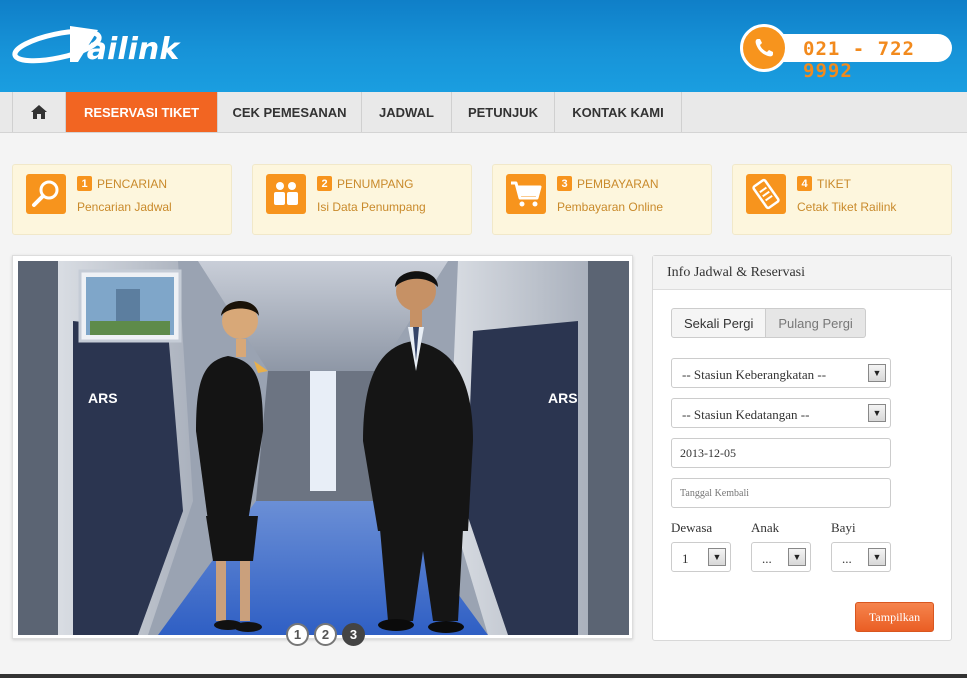 Image resolution: width=967 pixels, height=678 pixels. What do you see at coordinates (124, 207) in the screenshot?
I see `step-subtitle: Pencarian Jadwal` at bounding box center [124, 207].